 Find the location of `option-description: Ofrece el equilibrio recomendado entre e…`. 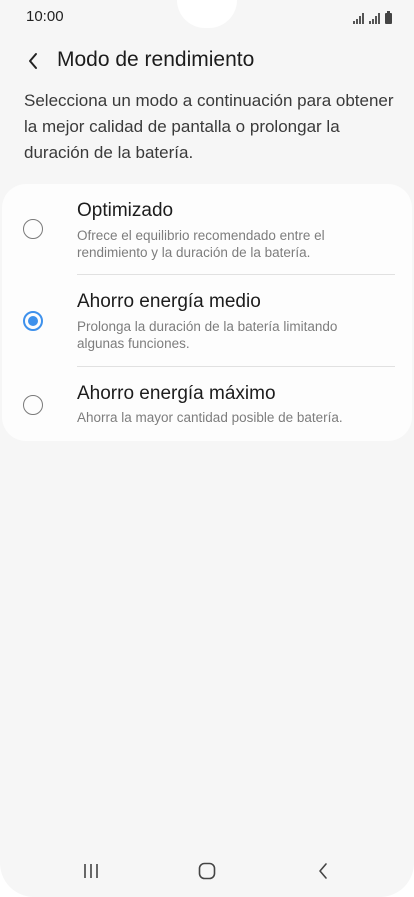

option-description: Ofrece el equilibrio recomendado entre e… is located at coordinates (201, 244).